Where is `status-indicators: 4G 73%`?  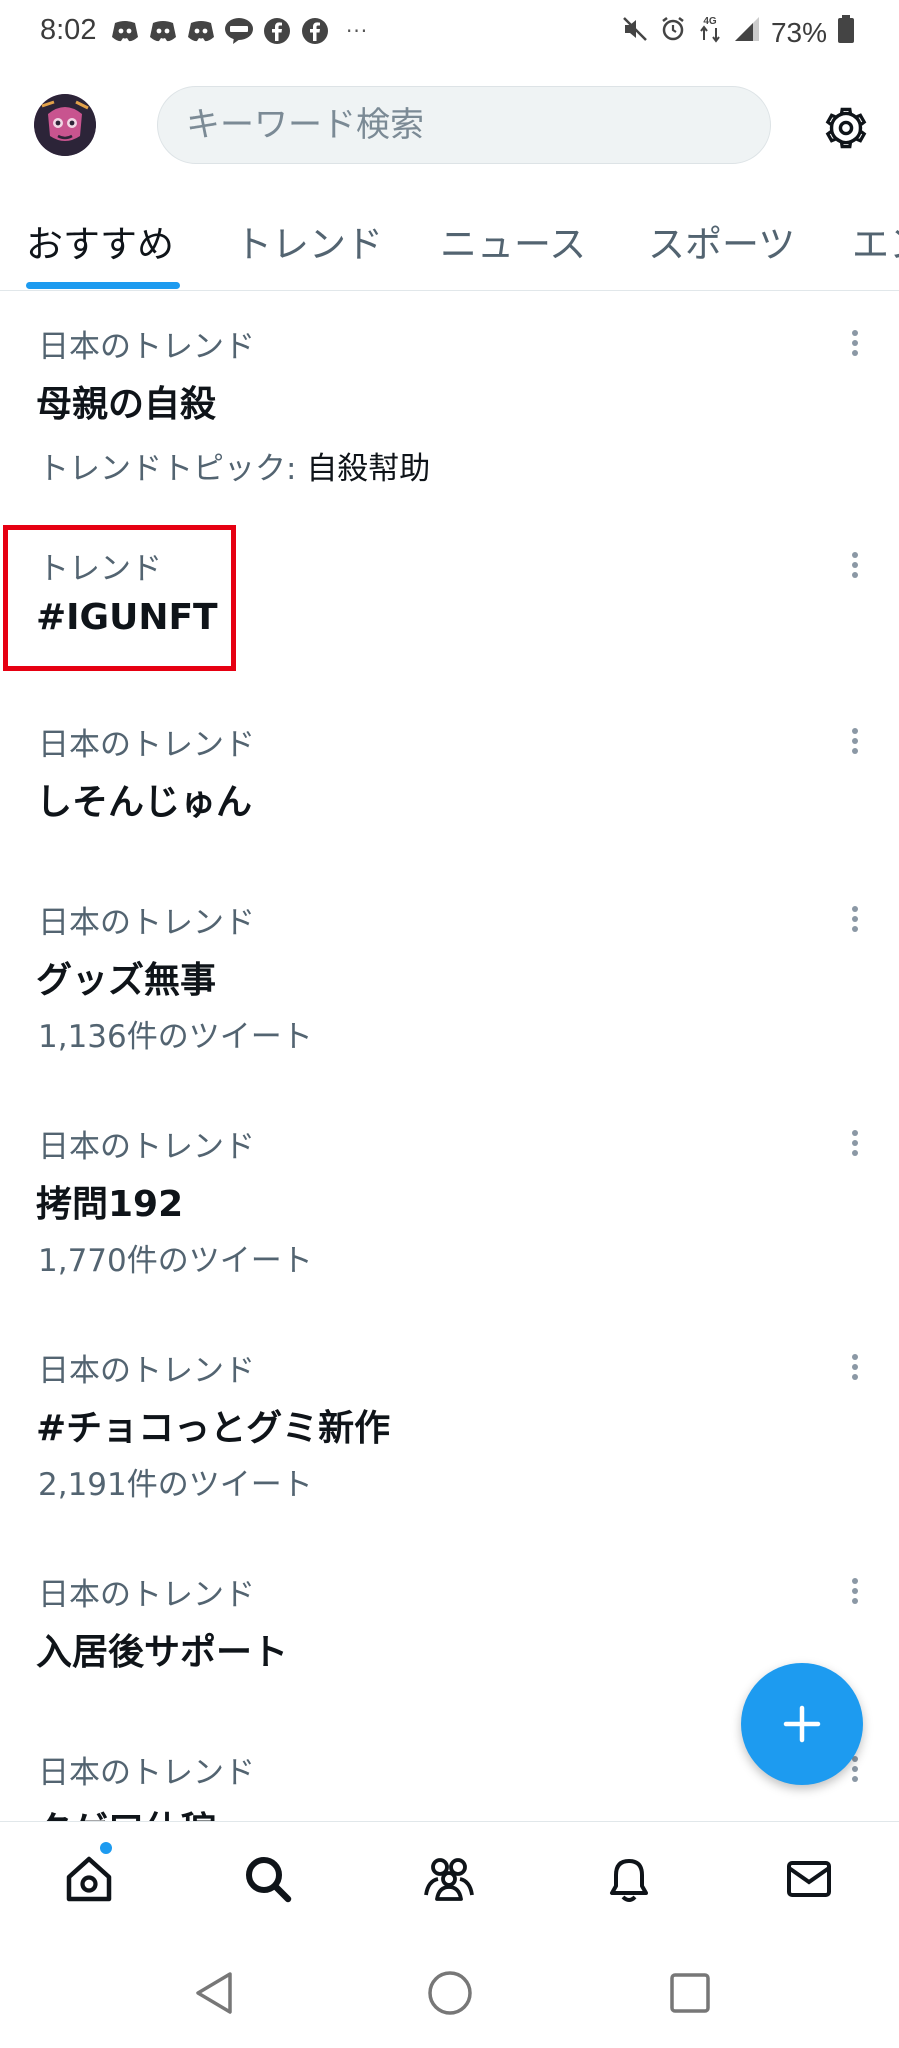
status-indicators: 4G 73% is located at coordinates (738, 32).